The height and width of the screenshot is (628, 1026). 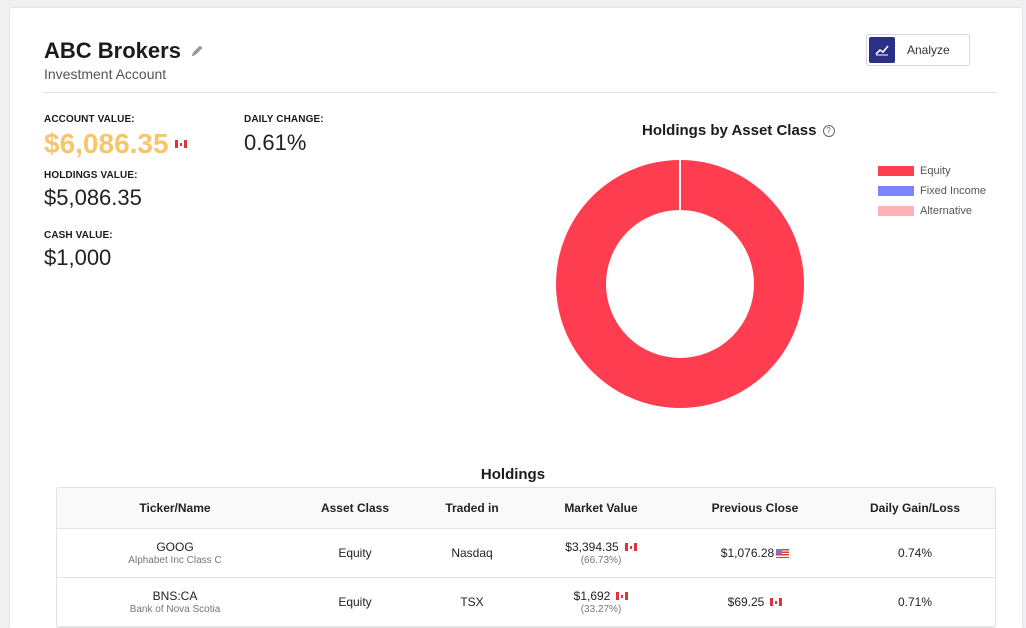 I want to click on previous-close-cell: $1,076.28, so click(x=755, y=553).